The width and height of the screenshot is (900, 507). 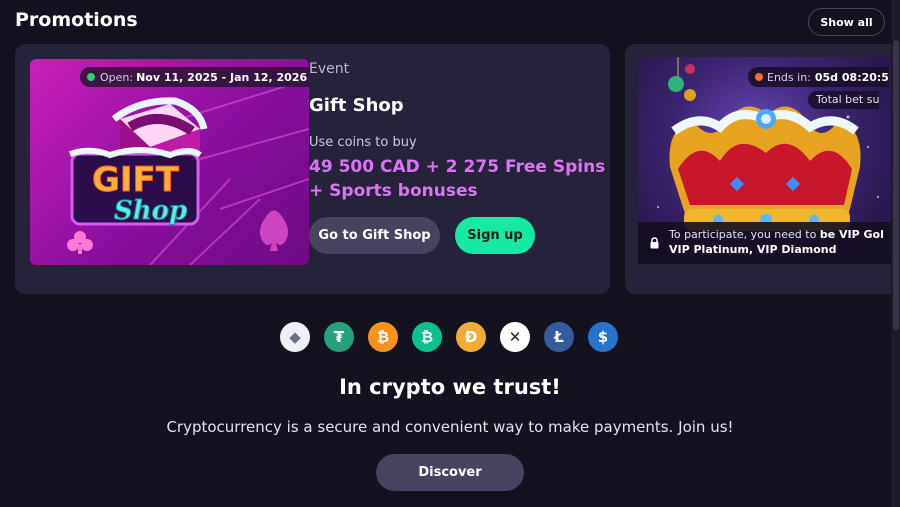 What do you see at coordinates (76, 20) in the screenshot?
I see `promotions-title: Promotions` at bounding box center [76, 20].